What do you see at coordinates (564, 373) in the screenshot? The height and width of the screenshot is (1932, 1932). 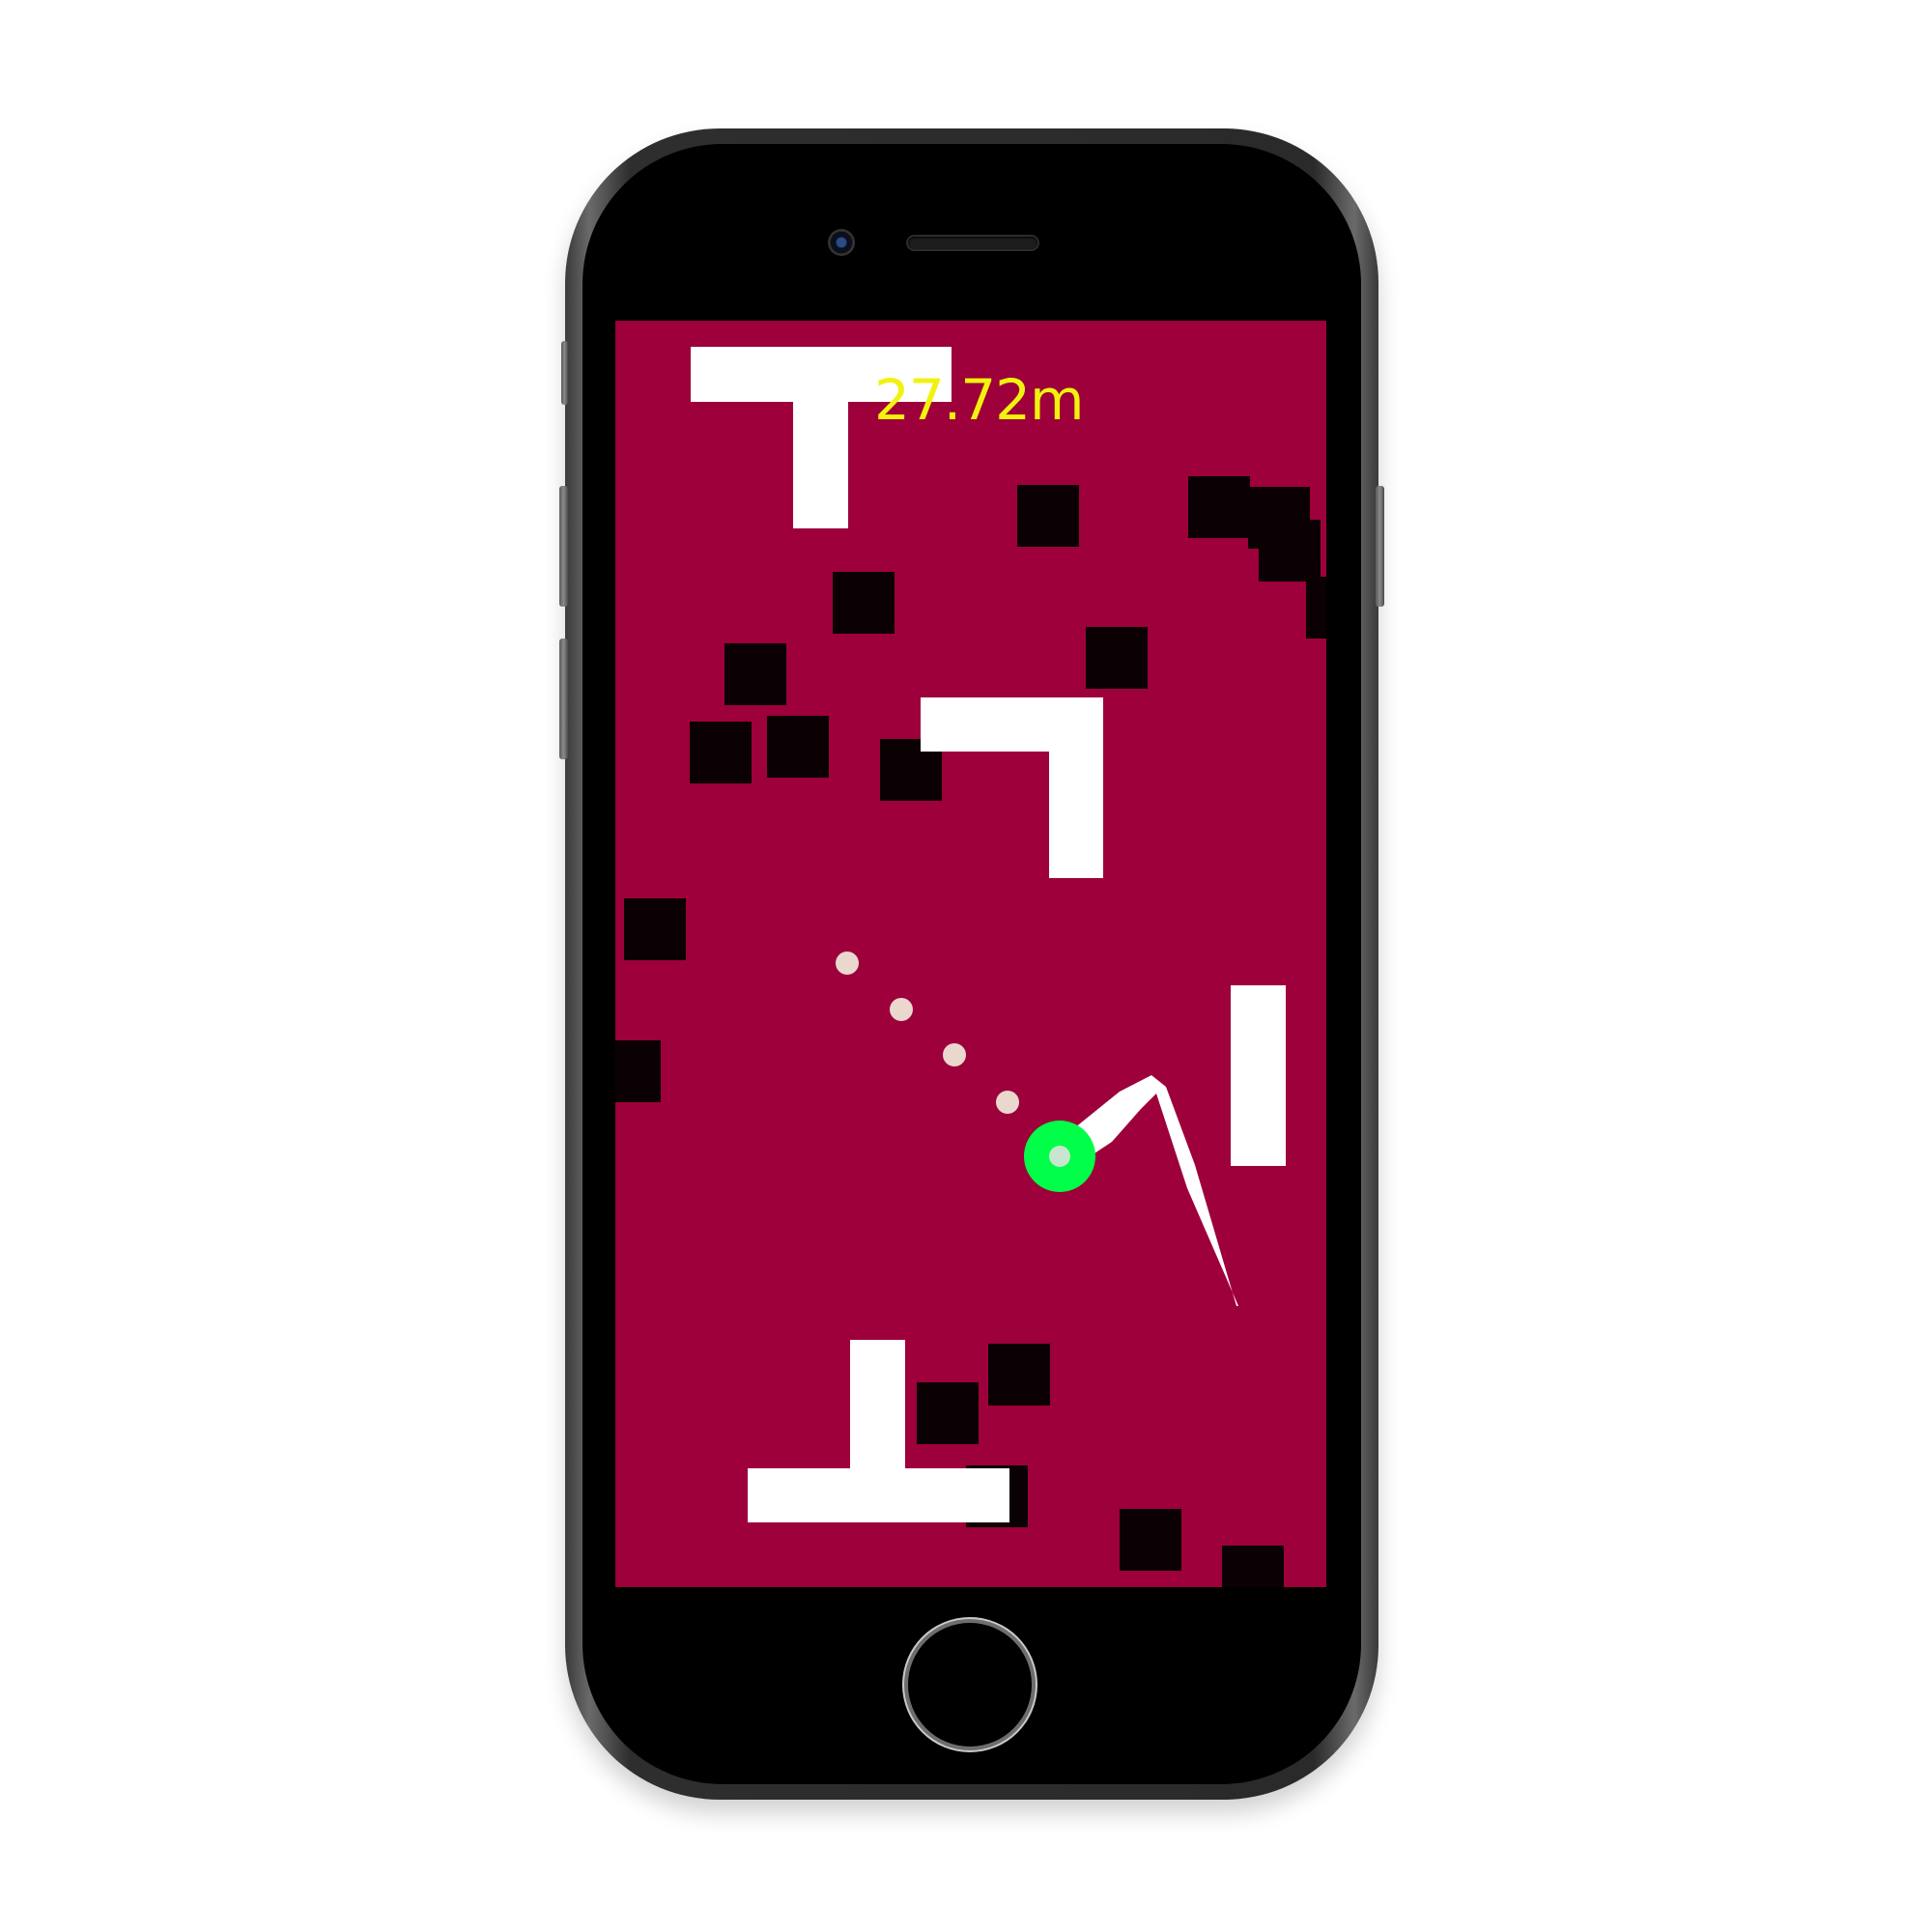 I see `mute-switch` at bounding box center [564, 373].